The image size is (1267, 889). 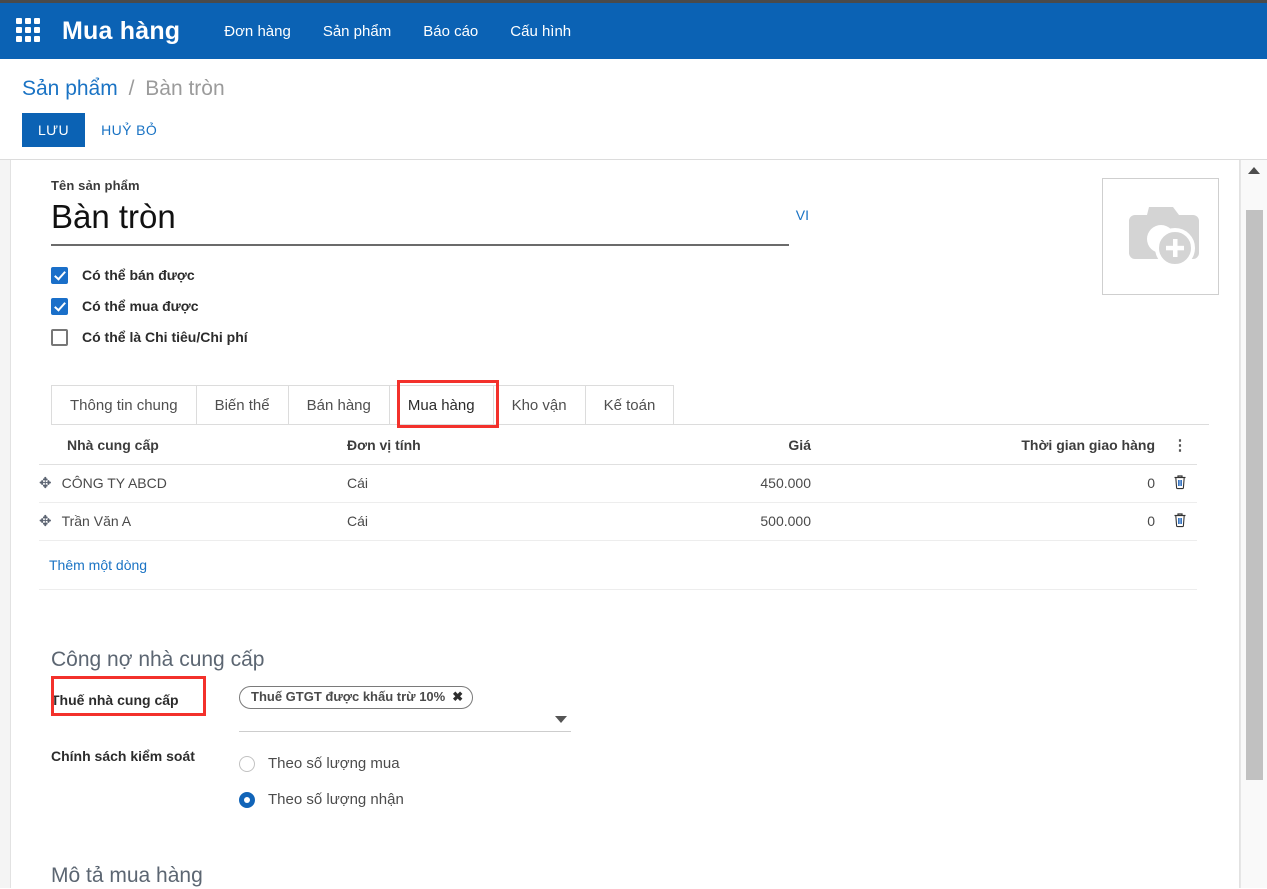 What do you see at coordinates (189, 444) in the screenshot?
I see `column-header-supplier: Nhà cung cấp` at bounding box center [189, 444].